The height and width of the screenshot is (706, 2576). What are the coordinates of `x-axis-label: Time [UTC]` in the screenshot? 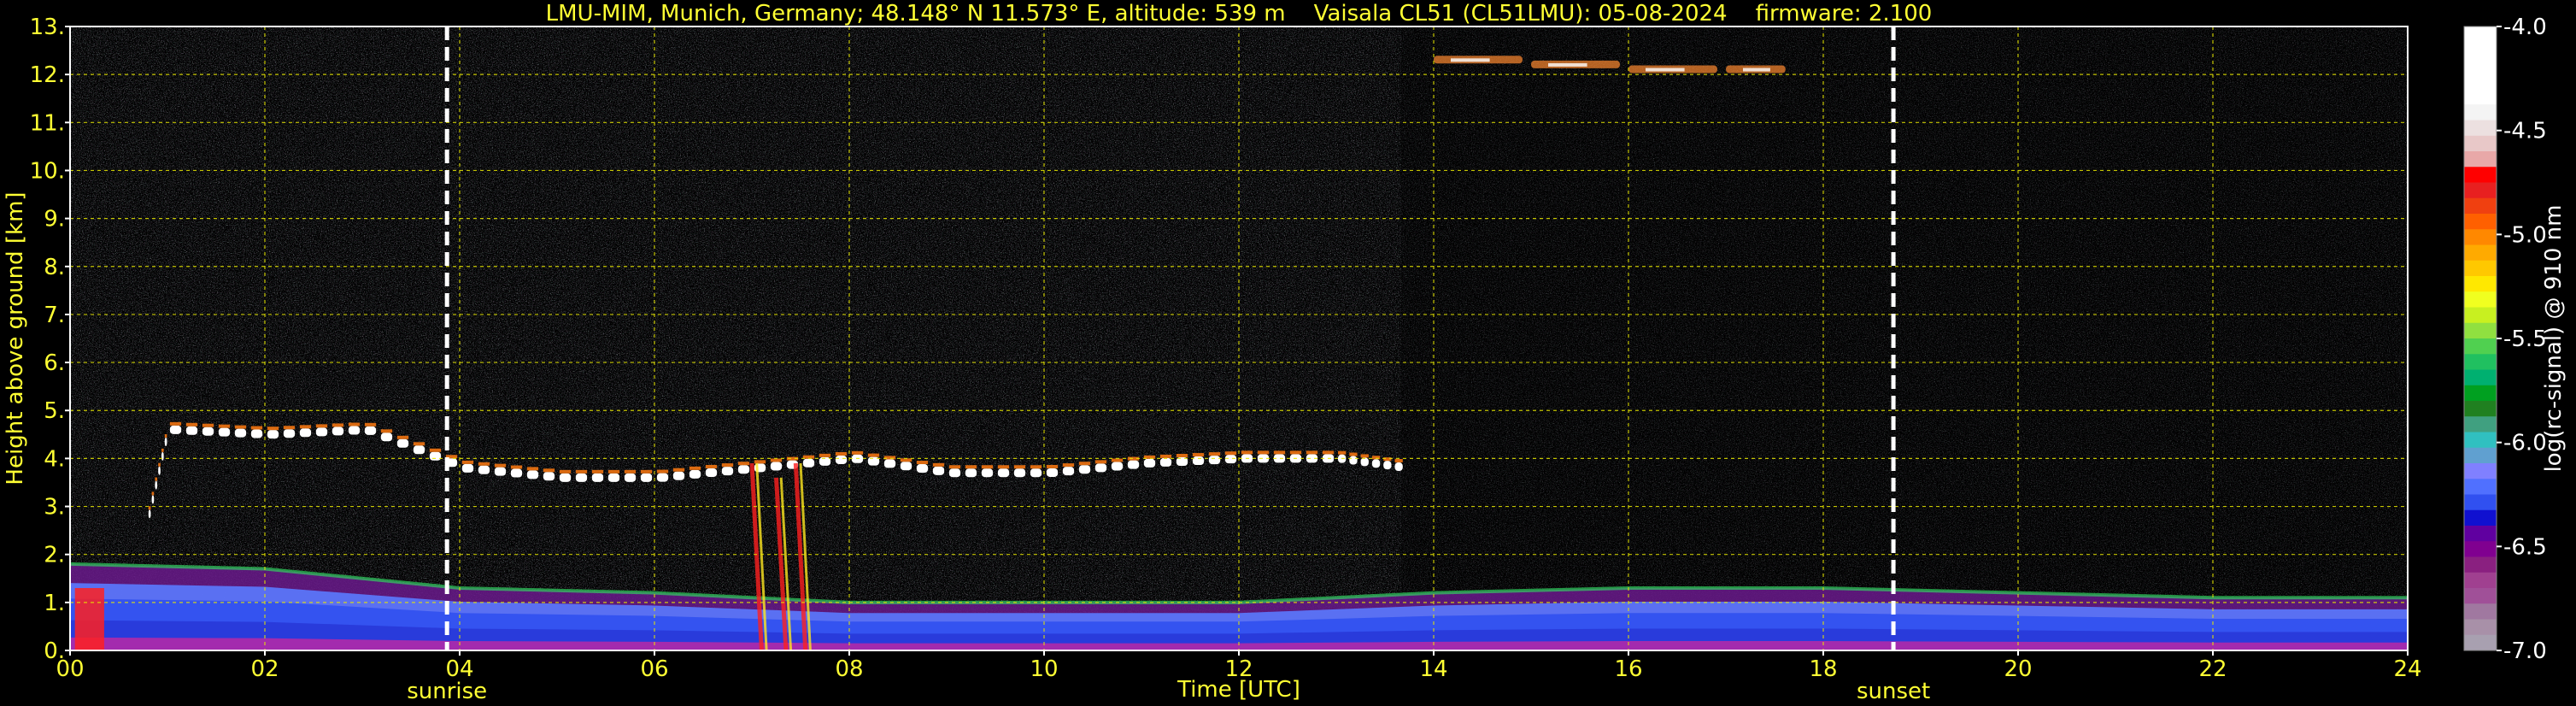 It's located at (1238, 690).